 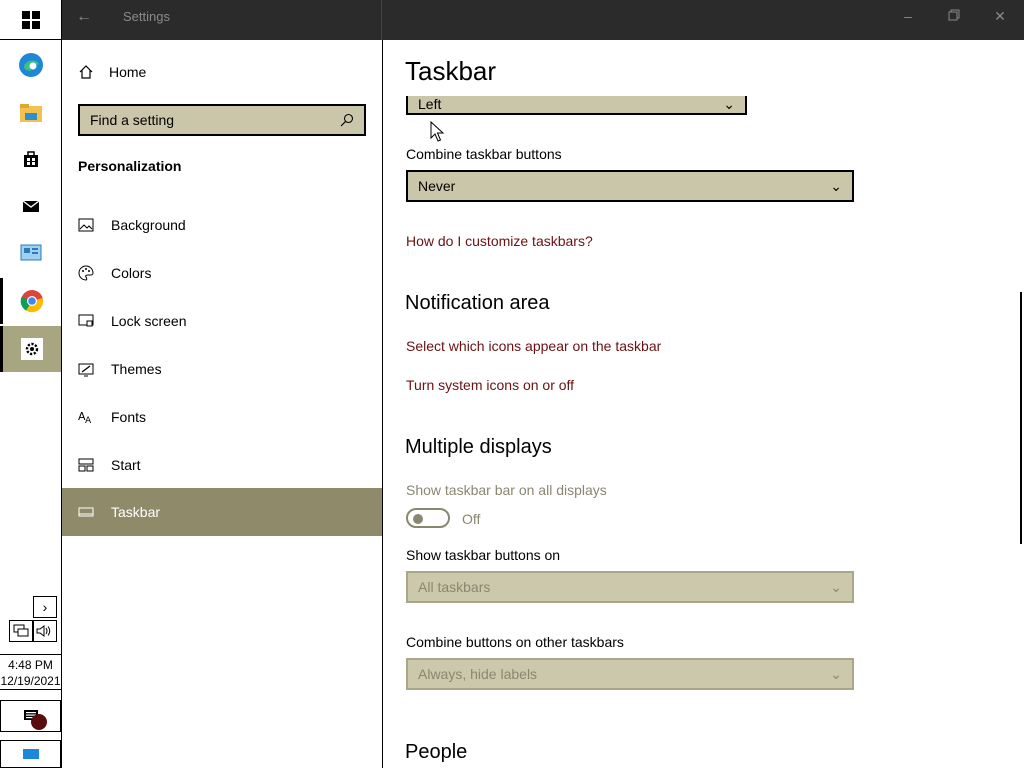 I want to click on nav-home: Home, so click(x=112, y=72).